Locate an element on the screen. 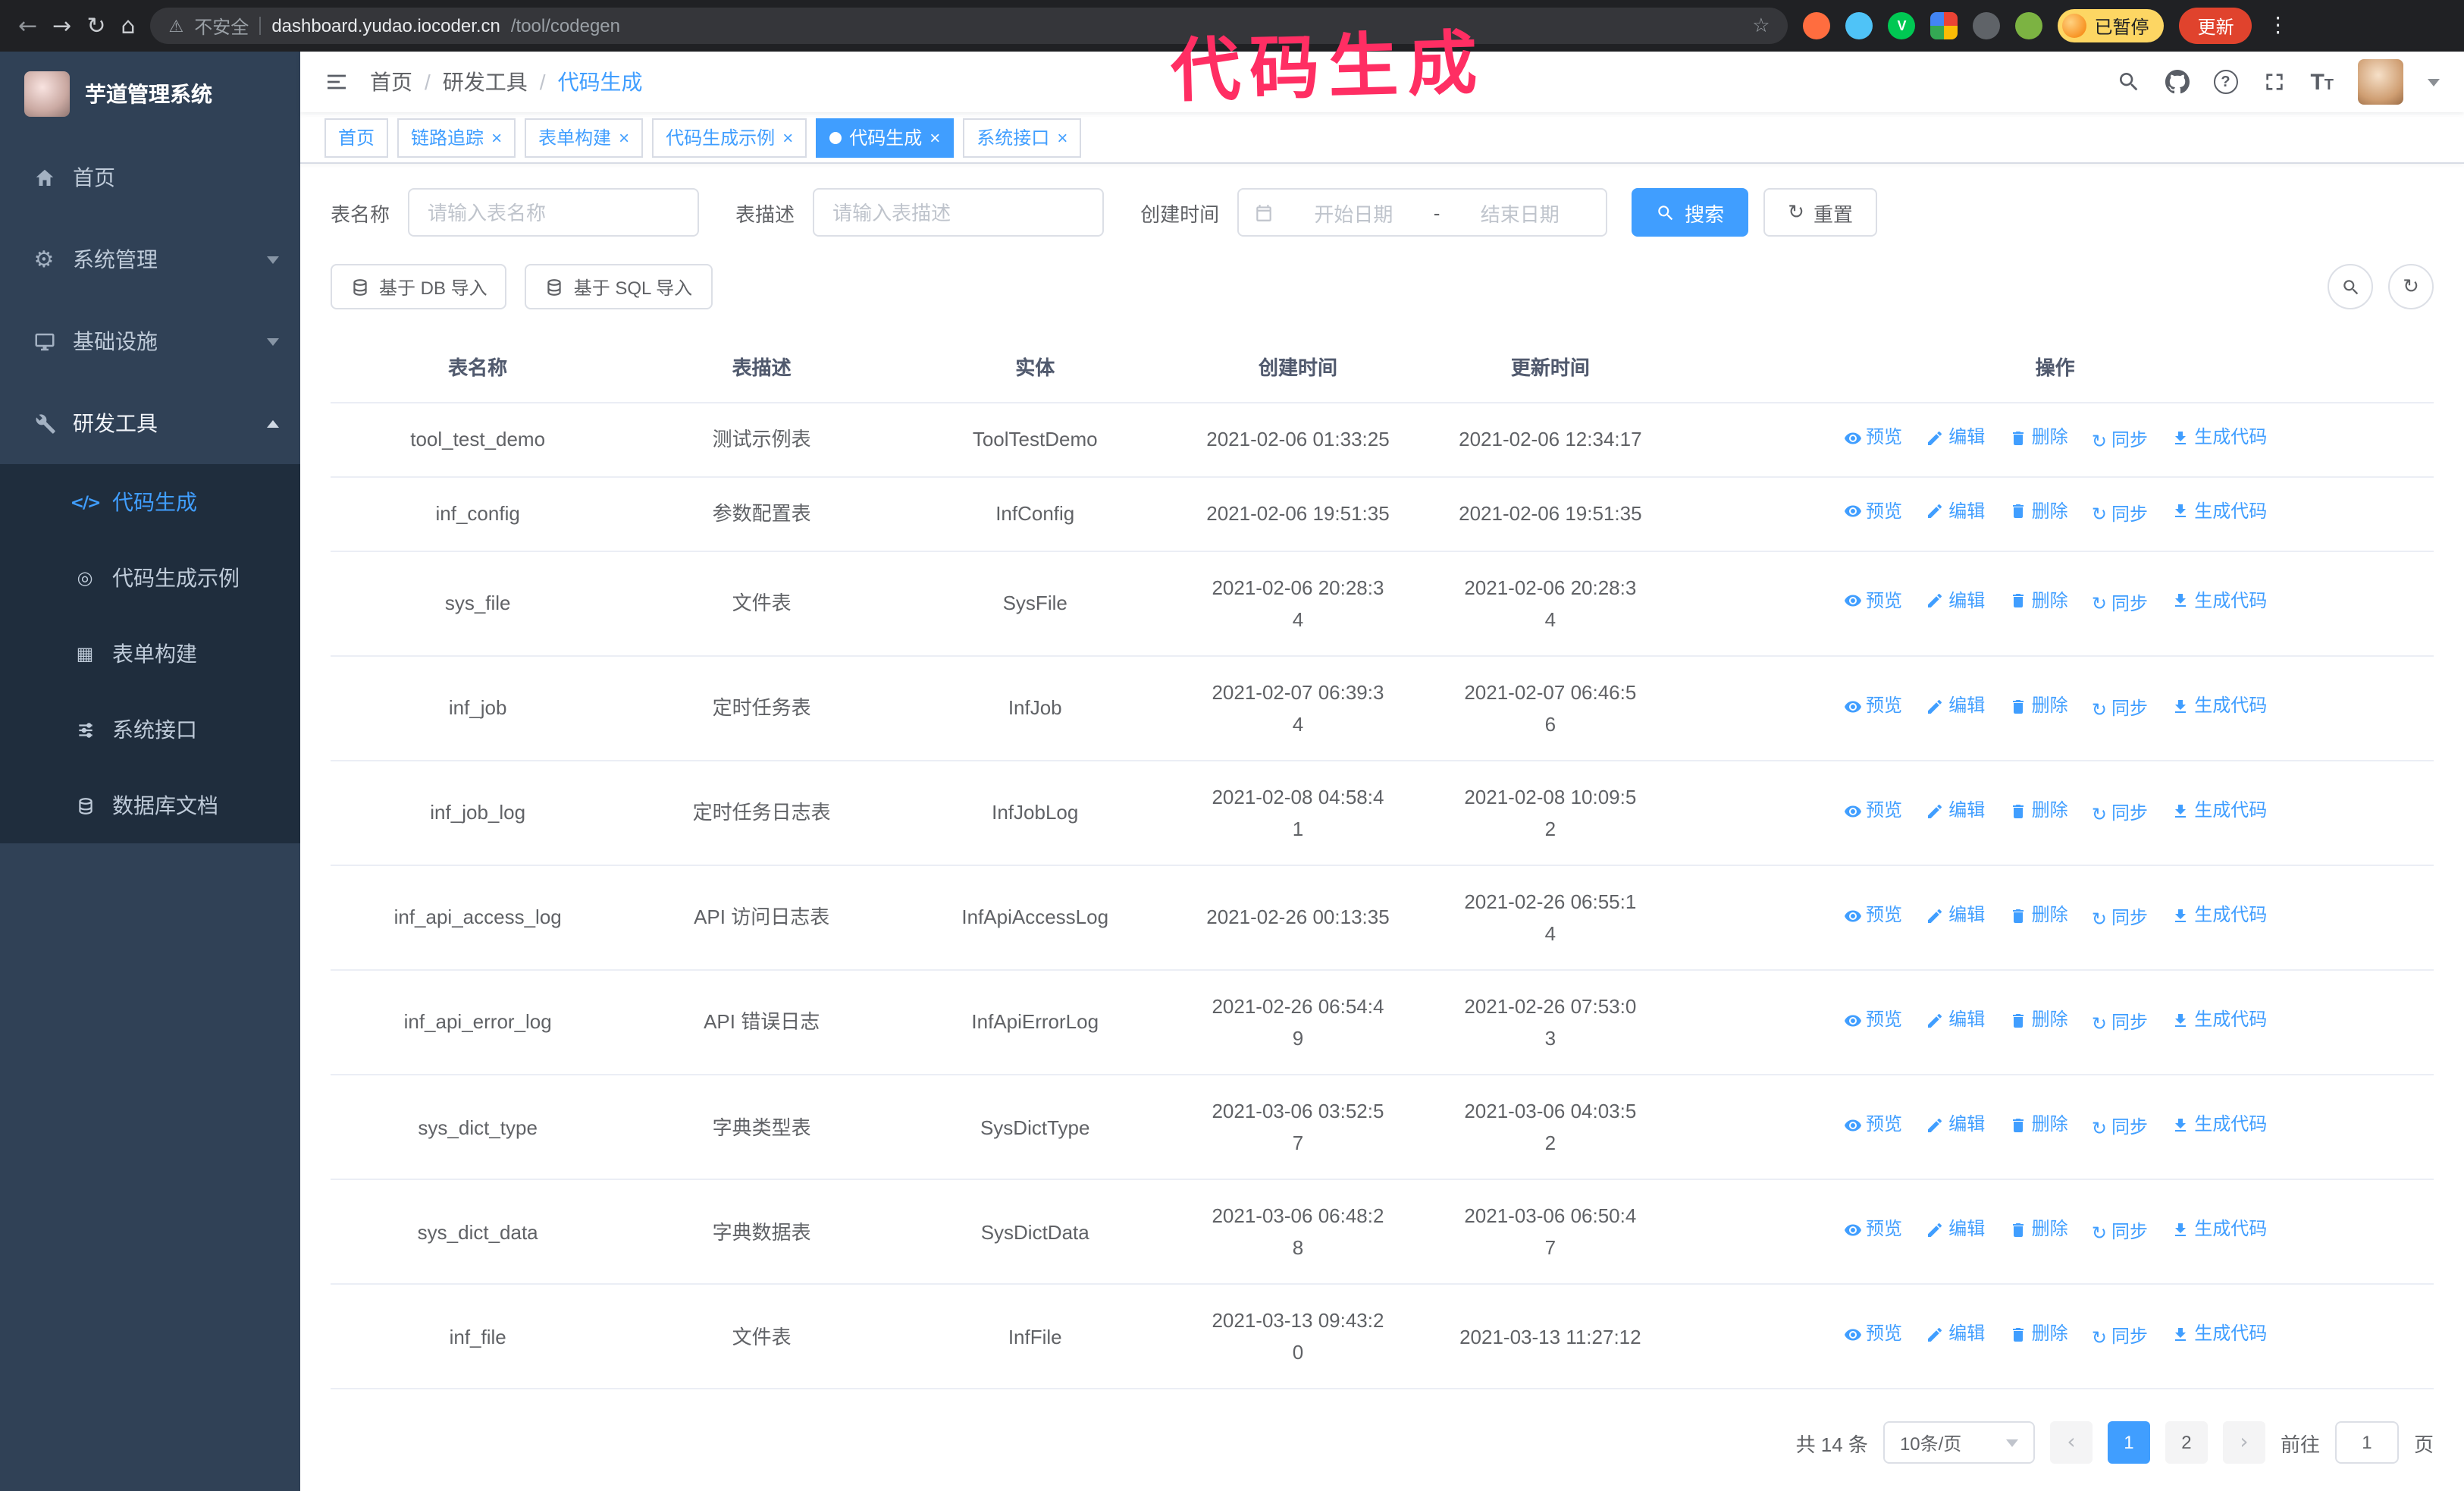 The image size is (2464, 1491). fullscreen-icon is located at coordinates (2274, 82).